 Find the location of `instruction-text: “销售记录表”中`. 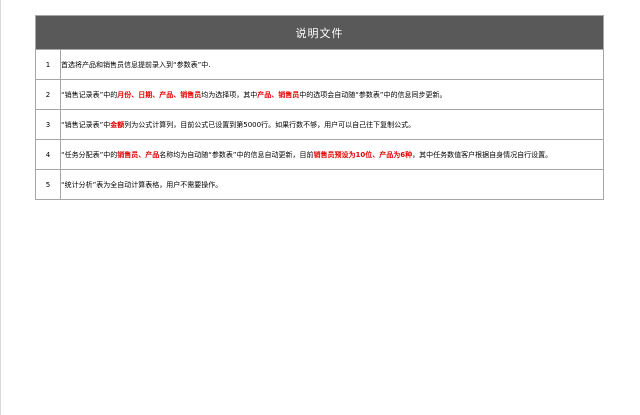

instruction-text: “销售记录表”中 is located at coordinates (86, 124).